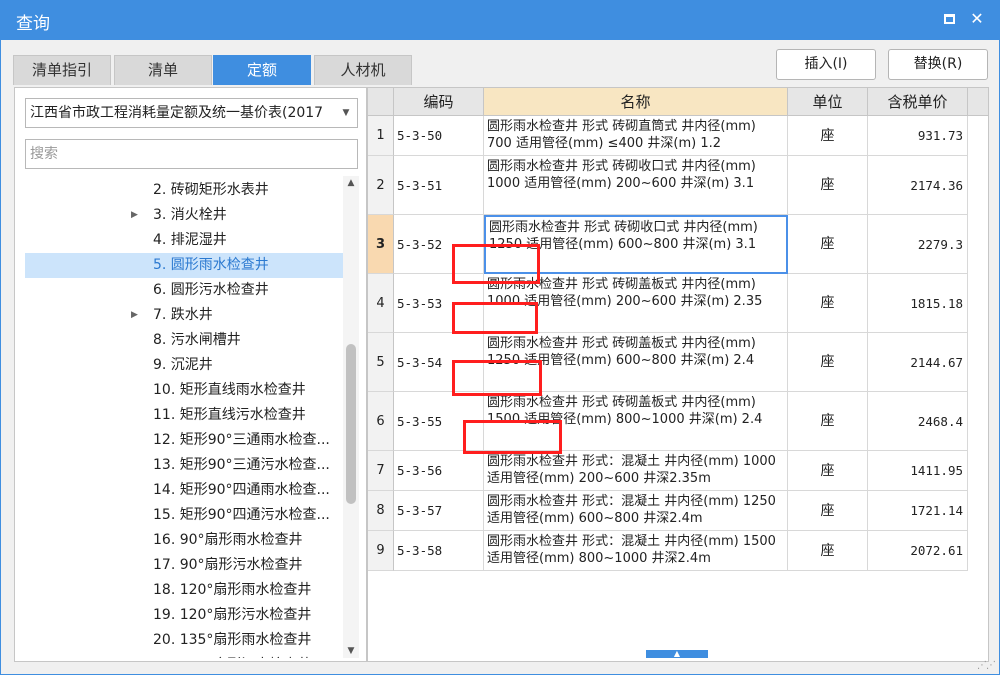 The width and height of the screenshot is (1000, 675). I want to click on cell-price: 1815.18, so click(918, 303).